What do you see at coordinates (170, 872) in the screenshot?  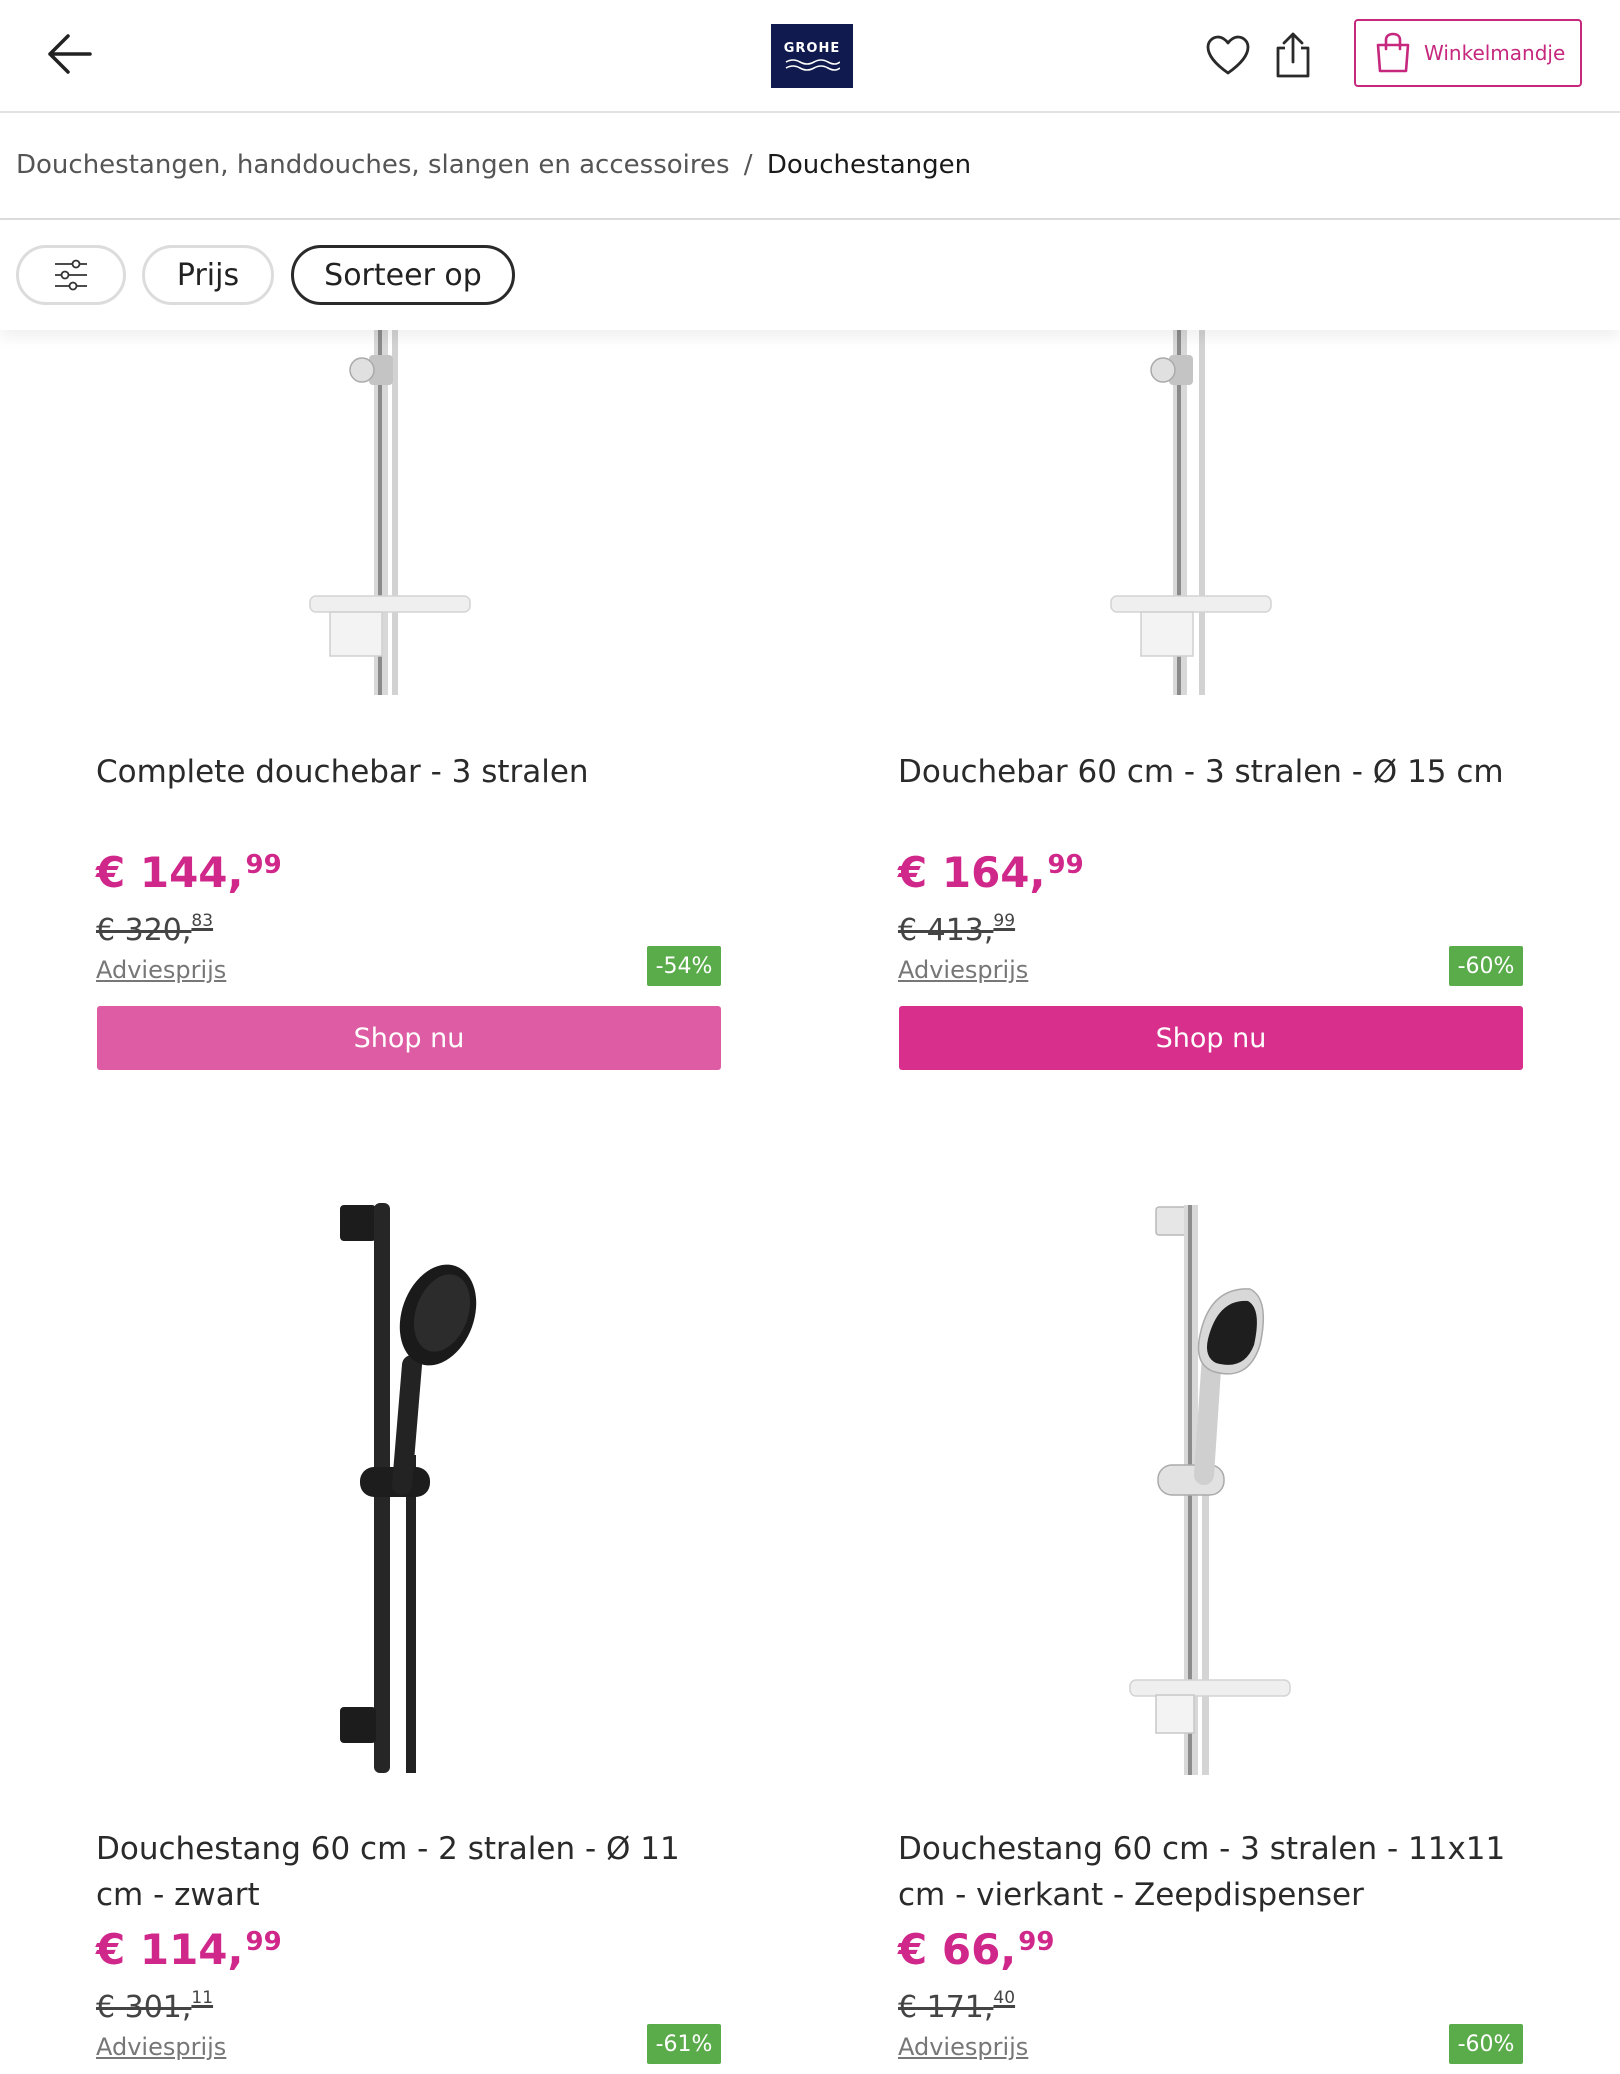 I see `price-main: € 144,` at bounding box center [170, 872].